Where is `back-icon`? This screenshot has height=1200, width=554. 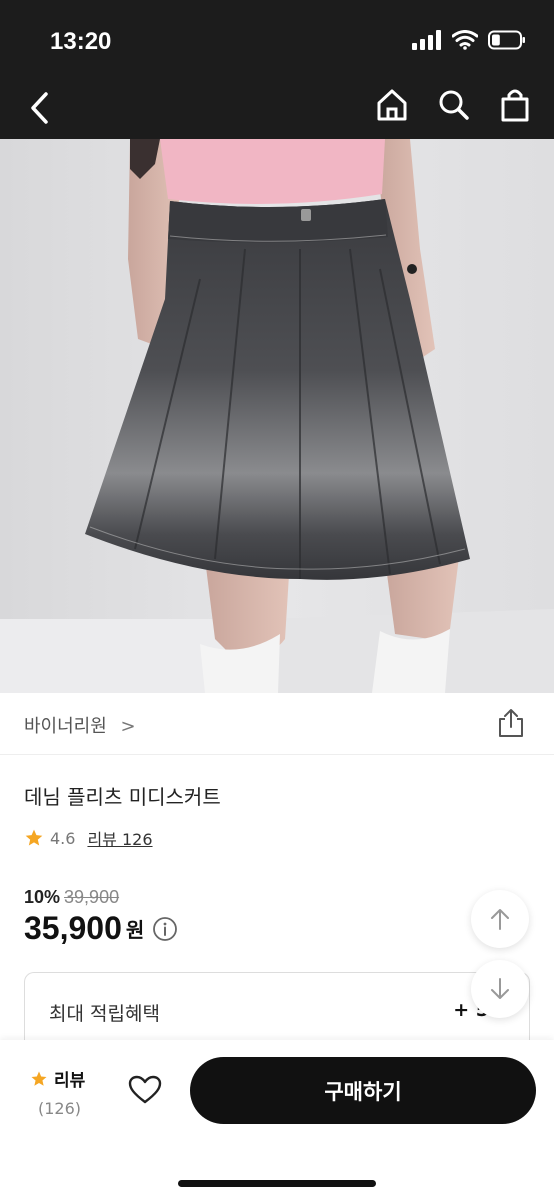 back-icon is located at coordinates (41, 108).